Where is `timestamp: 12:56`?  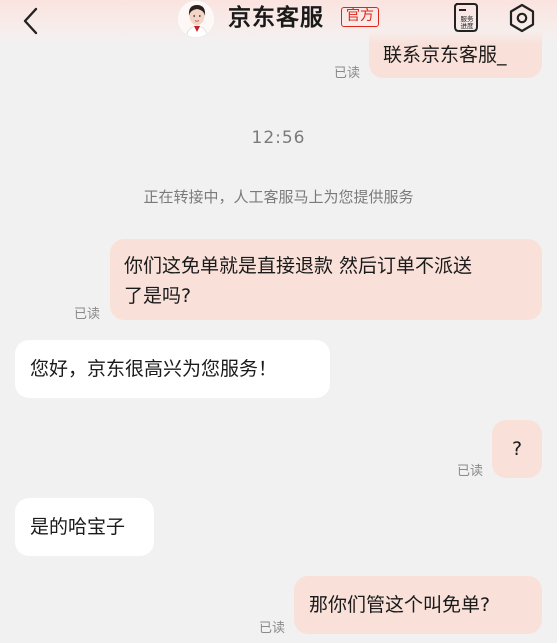
timestamp: 12:56 is located at coordinates (278, 138).